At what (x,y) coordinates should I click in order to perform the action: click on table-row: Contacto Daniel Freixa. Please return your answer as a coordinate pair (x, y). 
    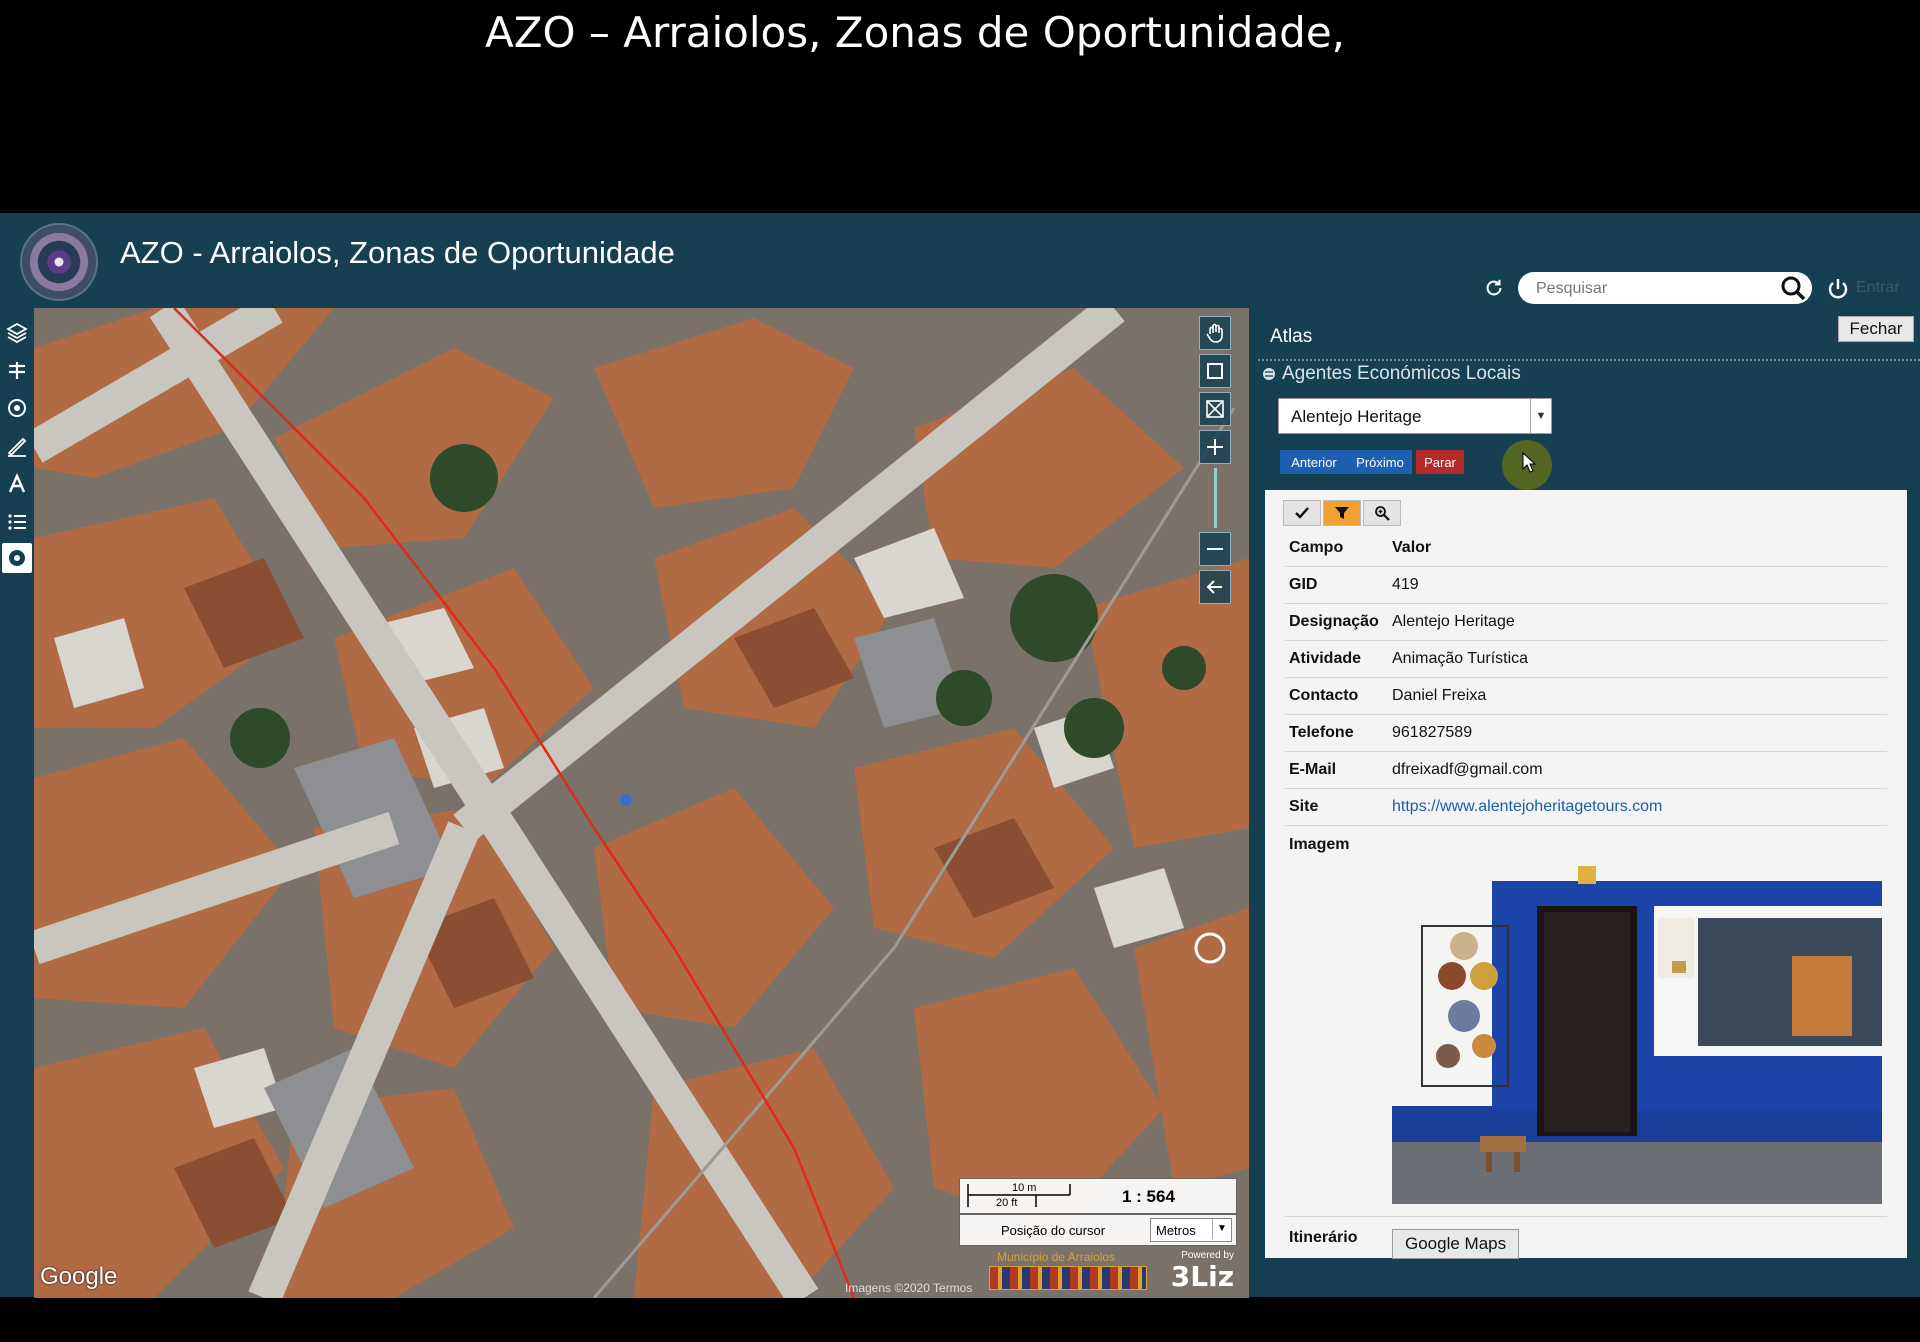
    Looking at the image, I should click on (1586, 696).